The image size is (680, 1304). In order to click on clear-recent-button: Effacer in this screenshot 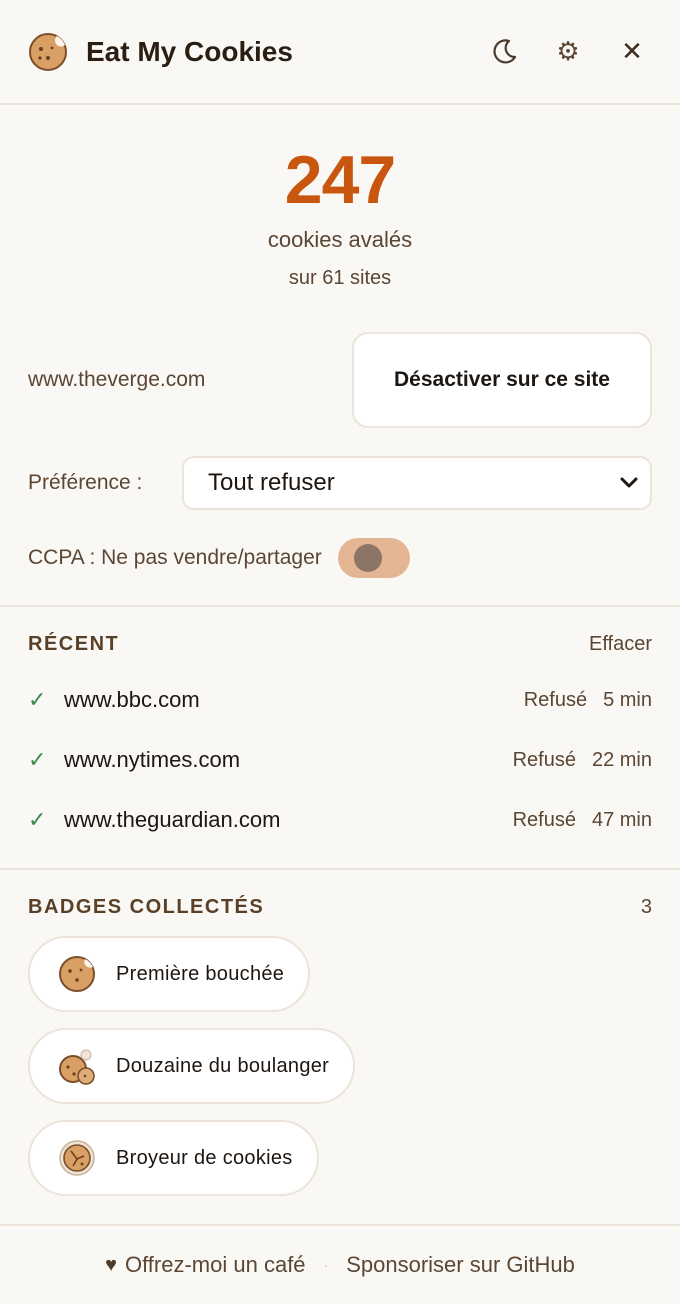, I will do `click(620, 644)`.